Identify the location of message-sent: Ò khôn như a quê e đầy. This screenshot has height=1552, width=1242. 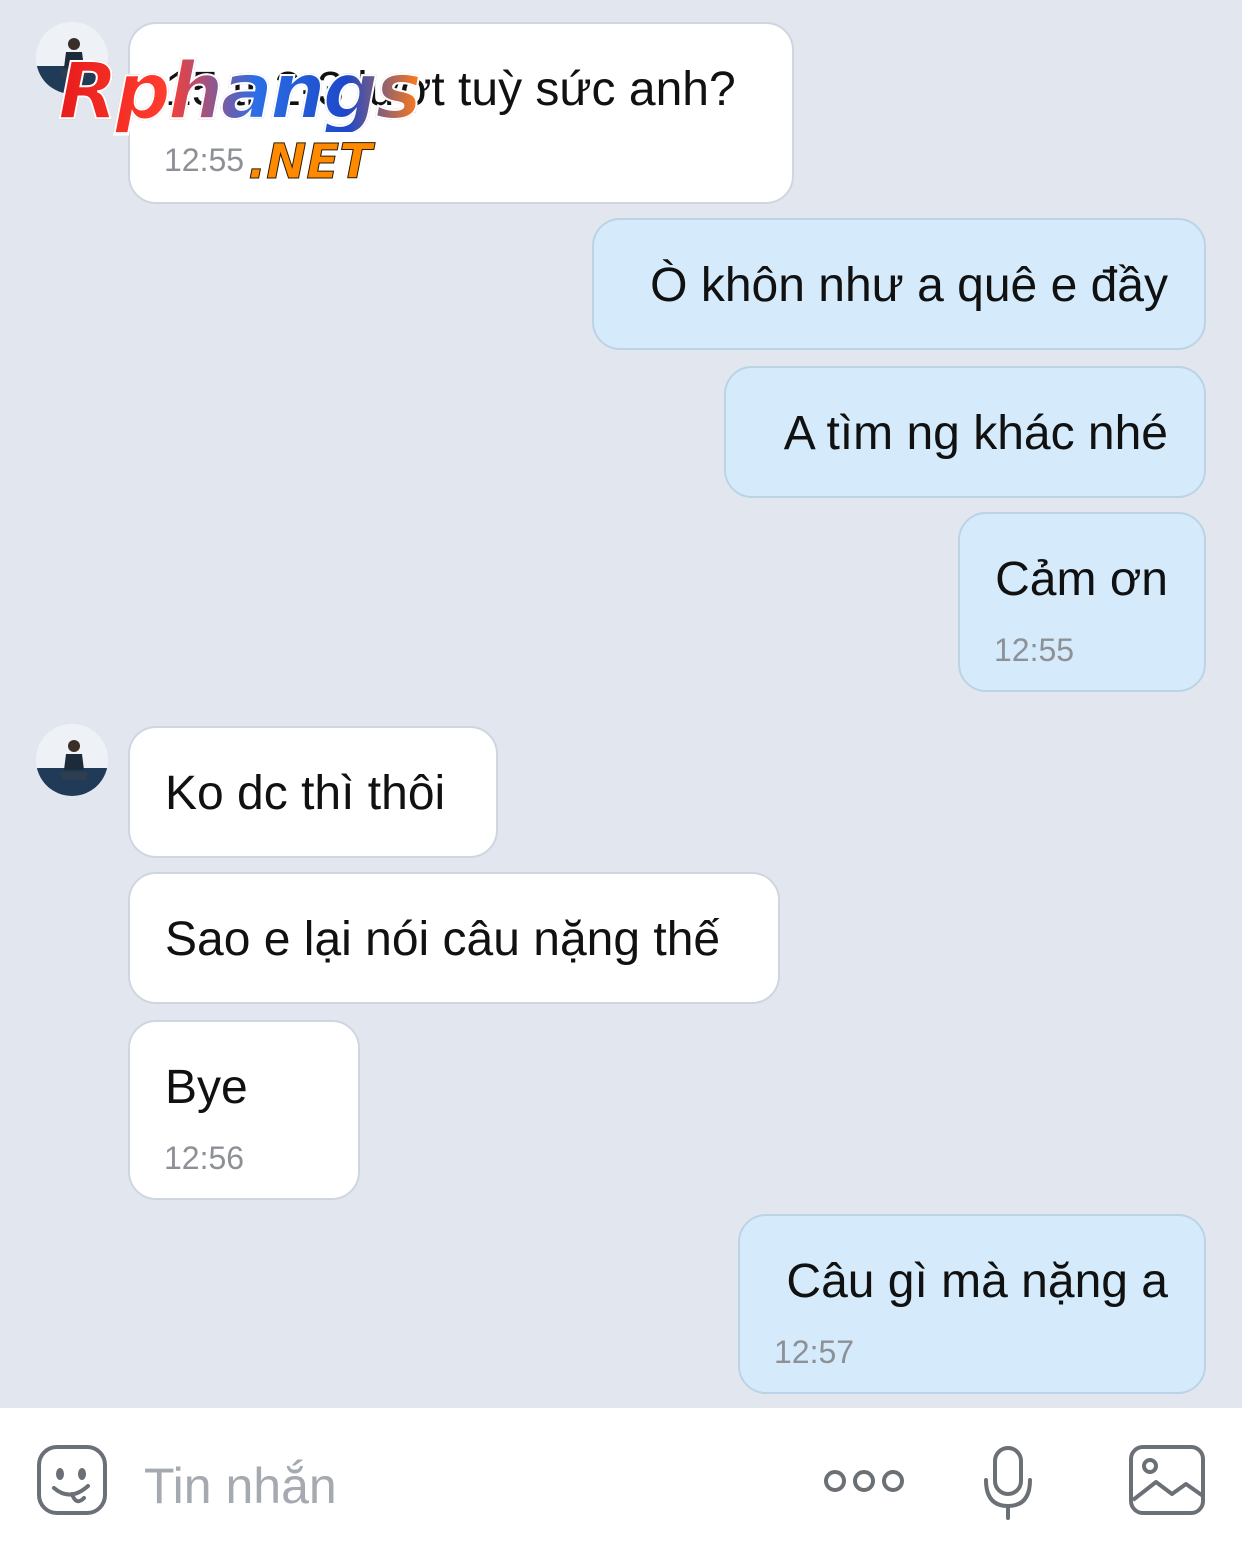
(899, 284).